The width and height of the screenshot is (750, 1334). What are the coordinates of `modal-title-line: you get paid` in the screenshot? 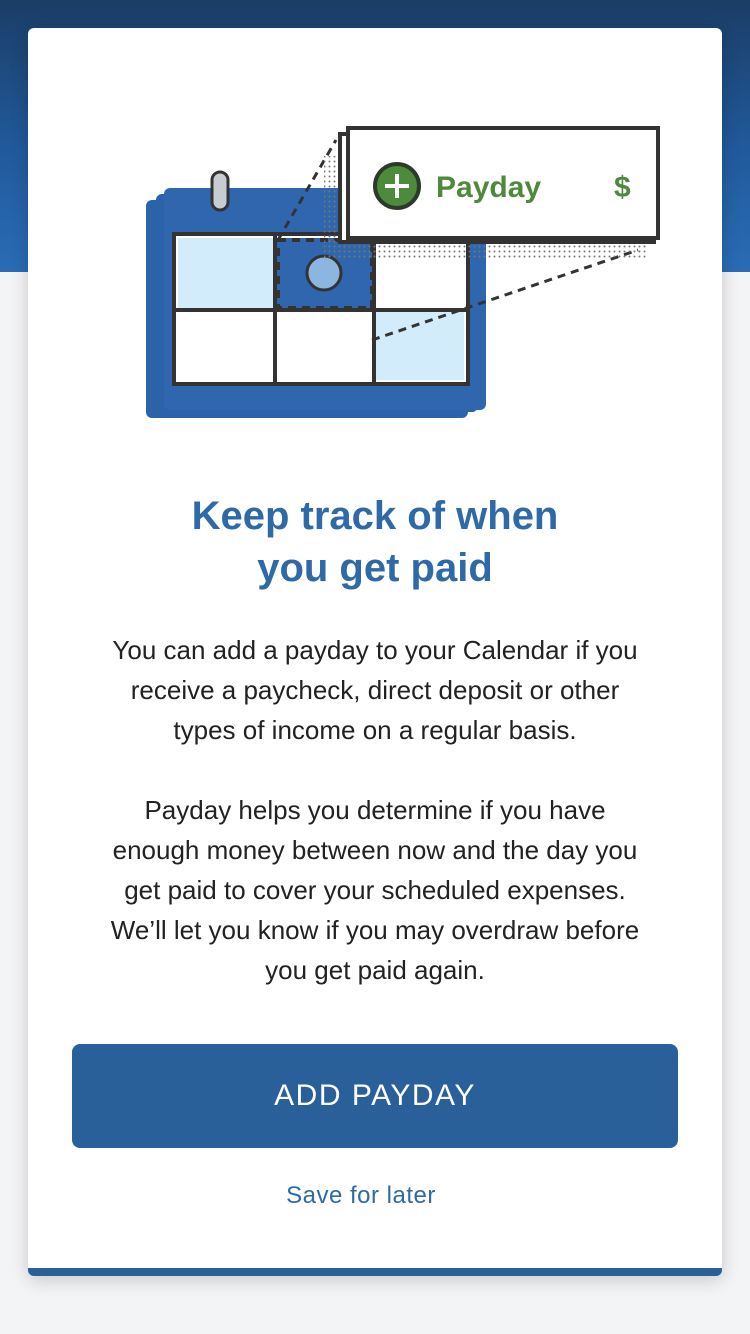 It's located at (375, 568).